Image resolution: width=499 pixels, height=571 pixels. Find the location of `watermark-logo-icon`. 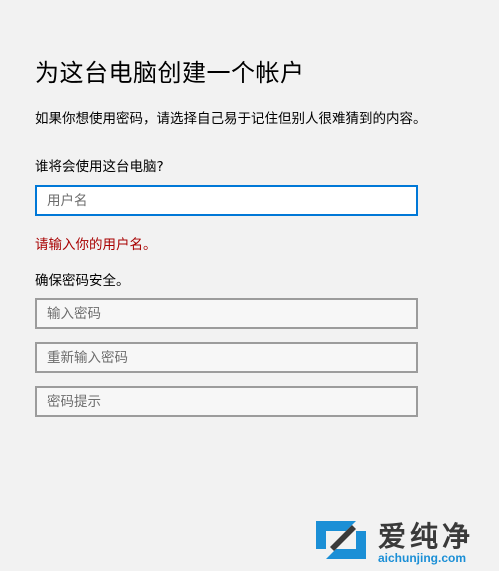

watermark-logo-icon is located at coordinates (341, 540).